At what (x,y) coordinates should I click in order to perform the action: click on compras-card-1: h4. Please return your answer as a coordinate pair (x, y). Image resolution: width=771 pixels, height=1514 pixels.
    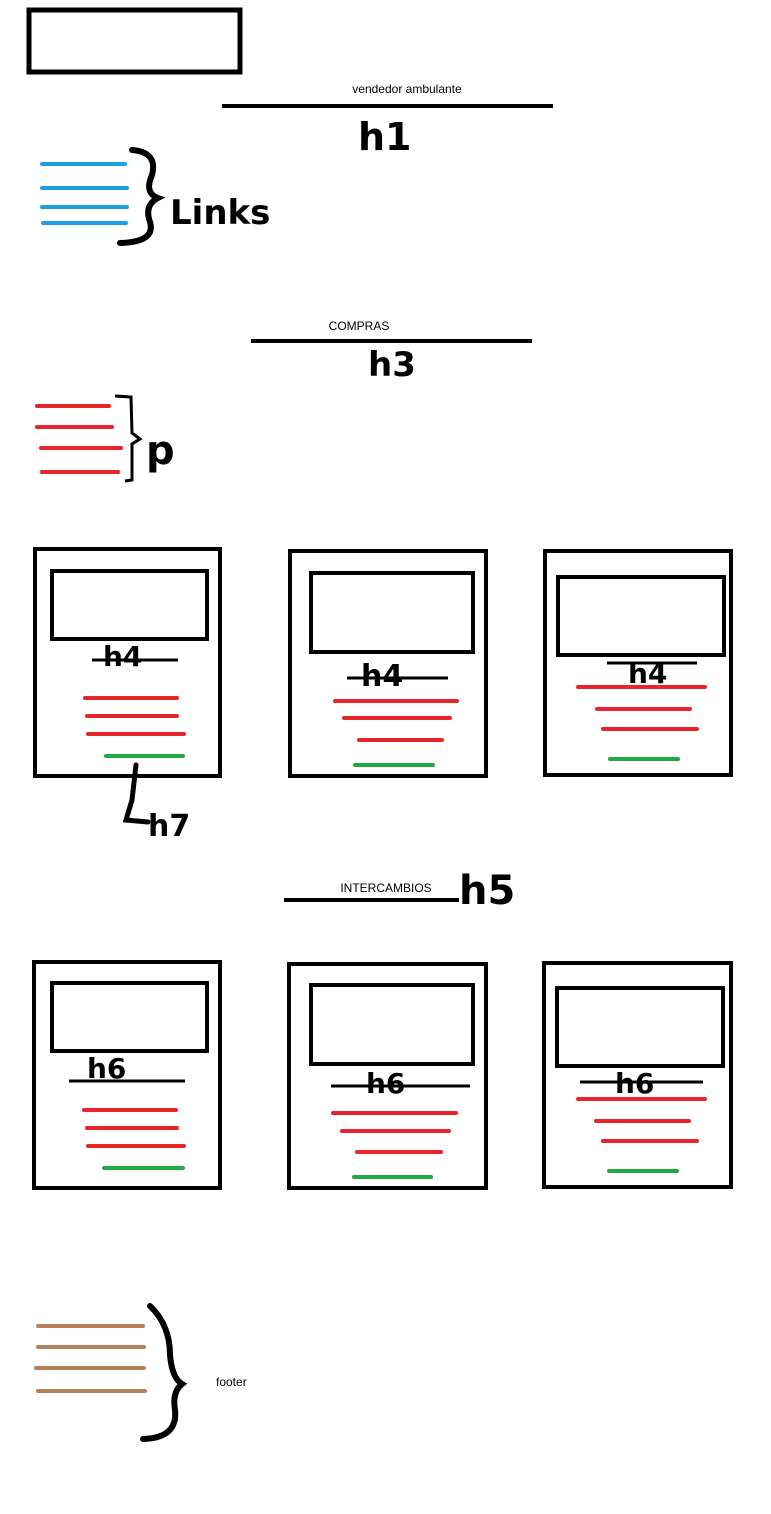
    Looking at the image, I should click on (127, 662).